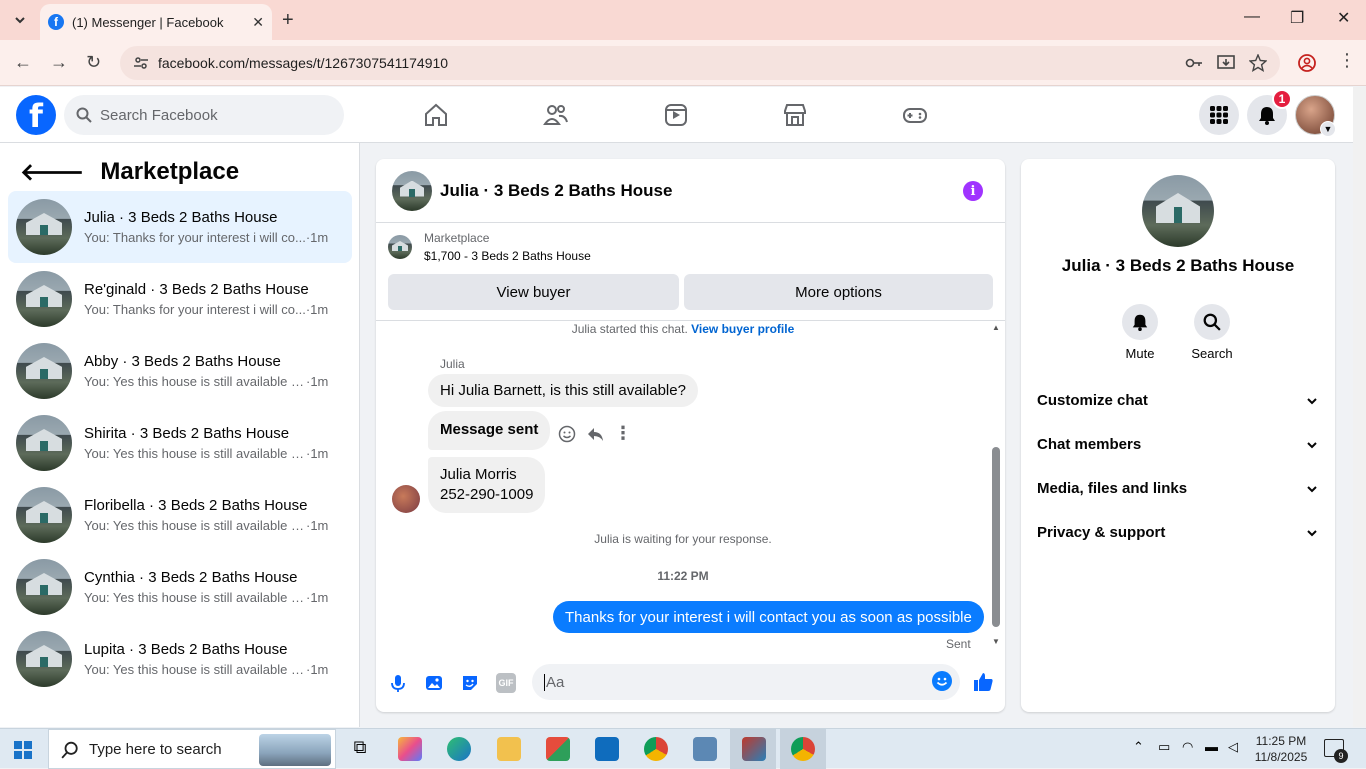 The width and height of the screenshot is (1366, 769). I want to click on sender-avatar, so click(406, 499).